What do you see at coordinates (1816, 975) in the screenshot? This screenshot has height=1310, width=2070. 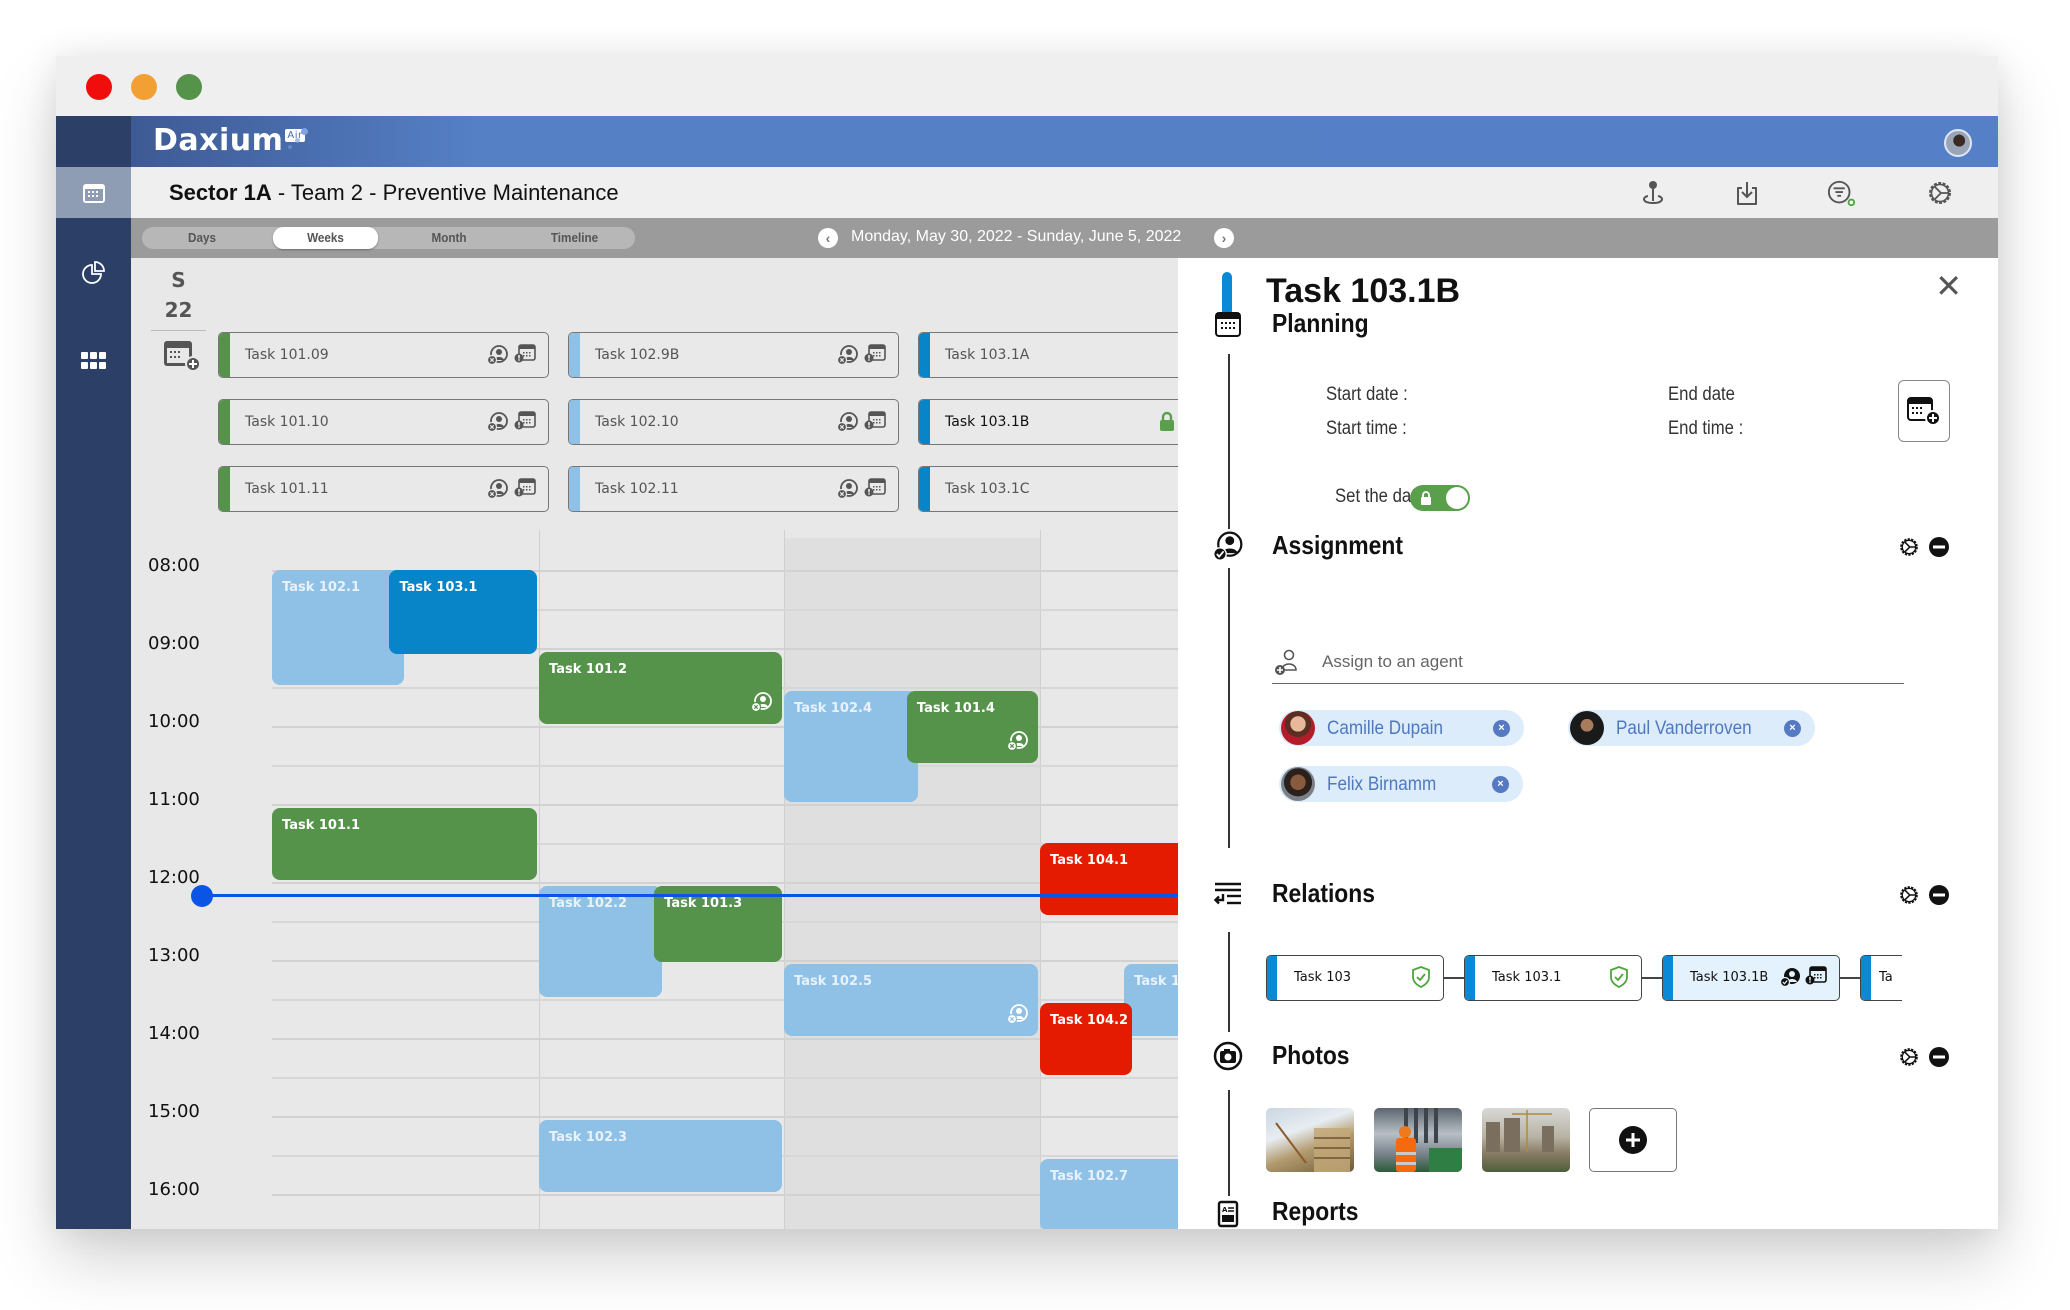 I see `calendar-warning-icon` at bounding box center [1816, 975].